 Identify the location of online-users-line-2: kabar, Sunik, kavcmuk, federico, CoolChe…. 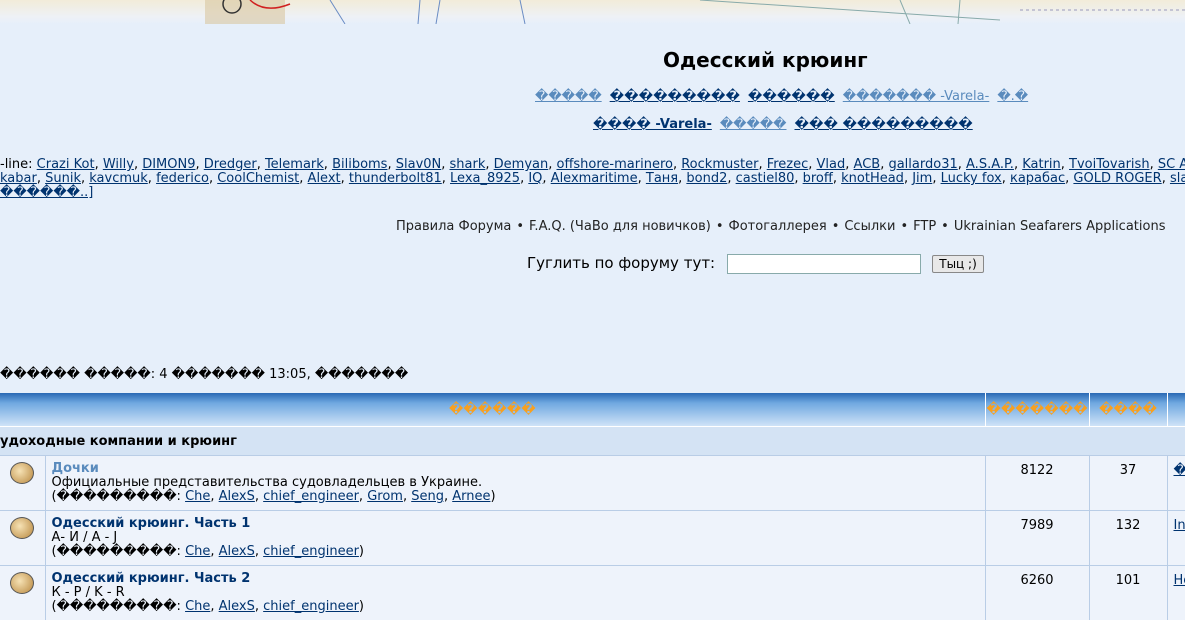
(592, 179).